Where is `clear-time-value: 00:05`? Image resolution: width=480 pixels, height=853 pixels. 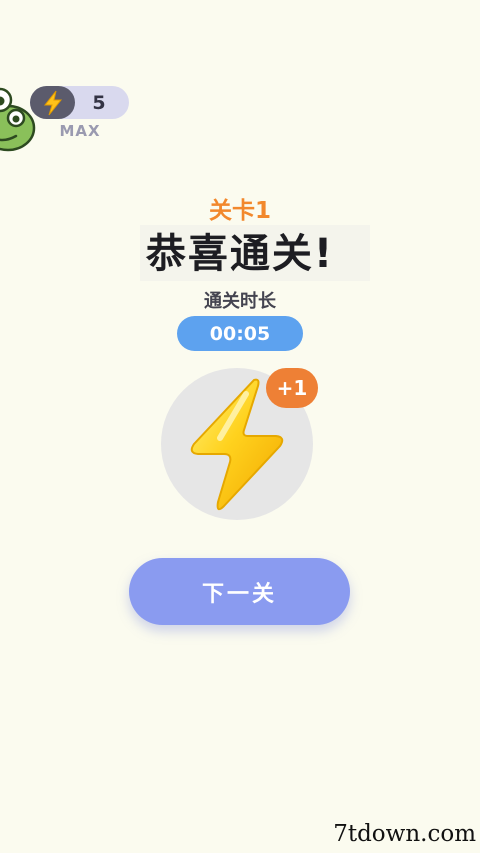 clear-time-value: 00:05 is located at coordinates (240, 333).